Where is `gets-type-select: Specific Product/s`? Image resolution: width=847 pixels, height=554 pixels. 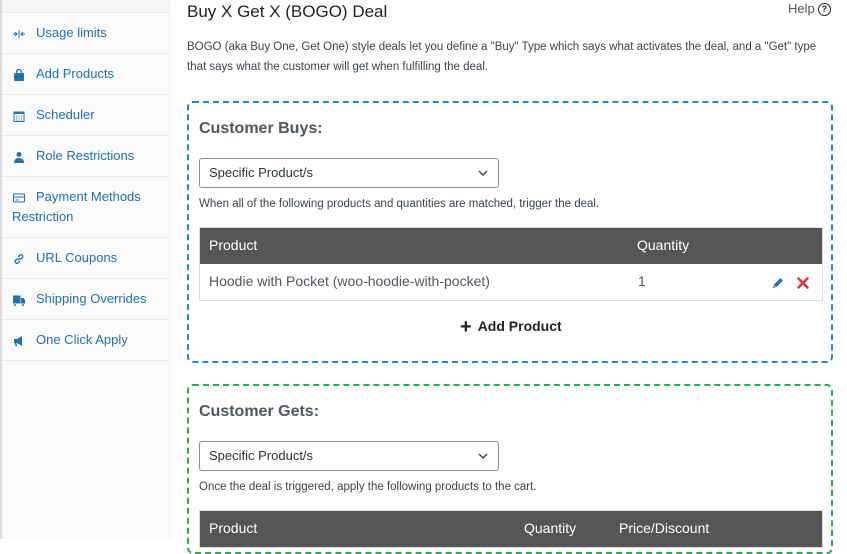
gets-type-select: Specific Product/s is located at coordinates (349, 456).